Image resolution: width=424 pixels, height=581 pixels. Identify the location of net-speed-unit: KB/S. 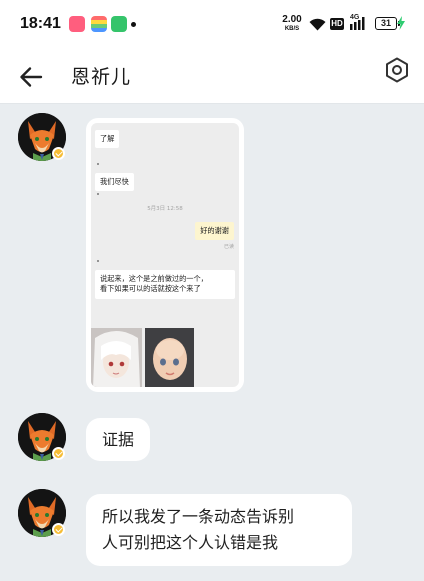
(292, 29).